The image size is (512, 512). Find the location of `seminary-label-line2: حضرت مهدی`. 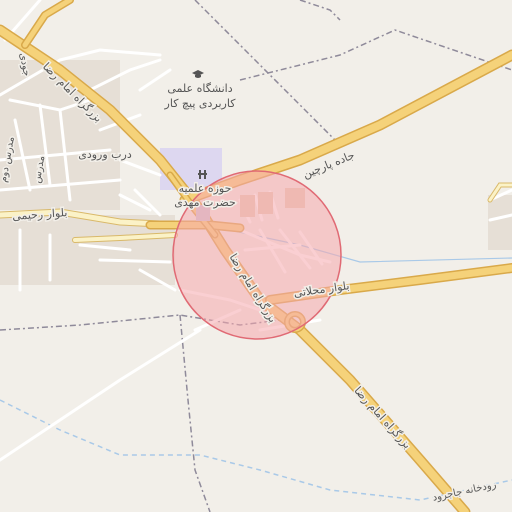

seminary-label-line2: حضرت مهدی is located at coordinates (205, 202).